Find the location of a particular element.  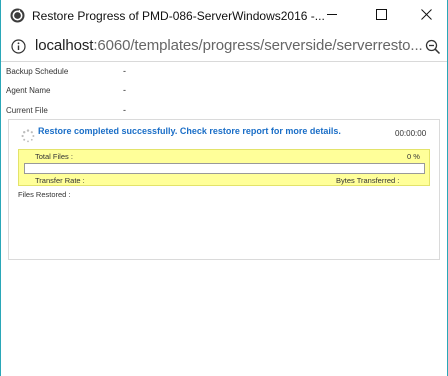

minimize-icon is located at coordinates (332, 16).